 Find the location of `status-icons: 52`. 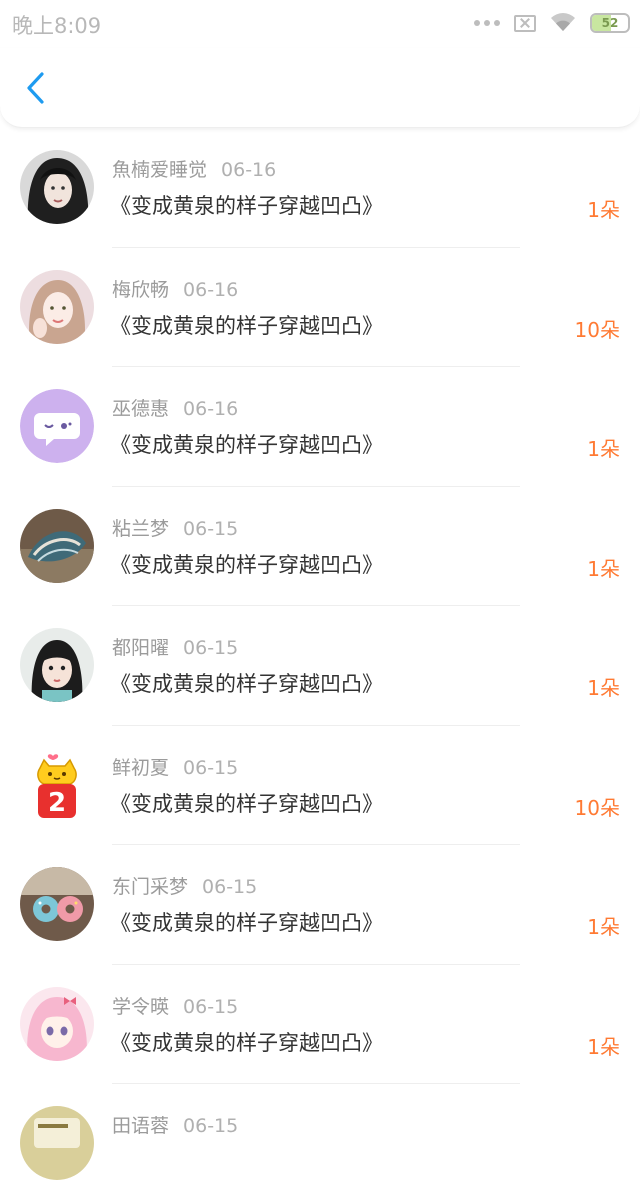

status-icons: 52 is located at coordinates (552, 23).